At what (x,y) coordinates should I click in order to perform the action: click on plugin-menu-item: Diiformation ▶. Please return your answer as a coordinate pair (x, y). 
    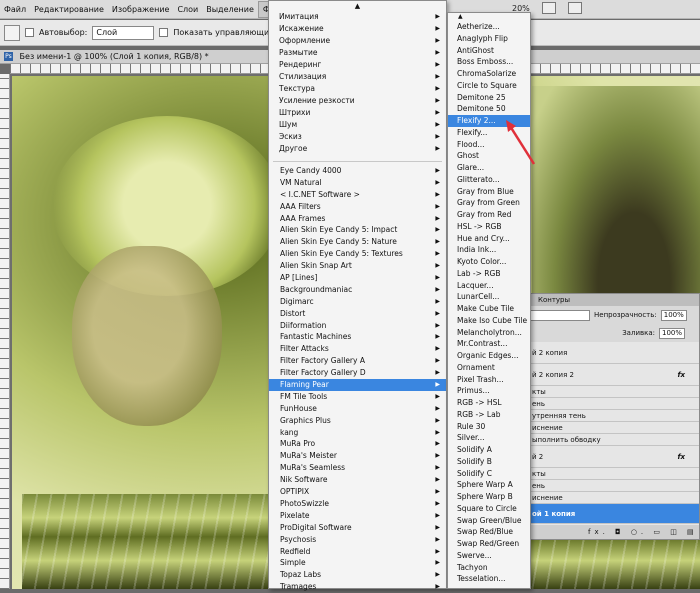
    Looking at the image, I should click on (357, 326).